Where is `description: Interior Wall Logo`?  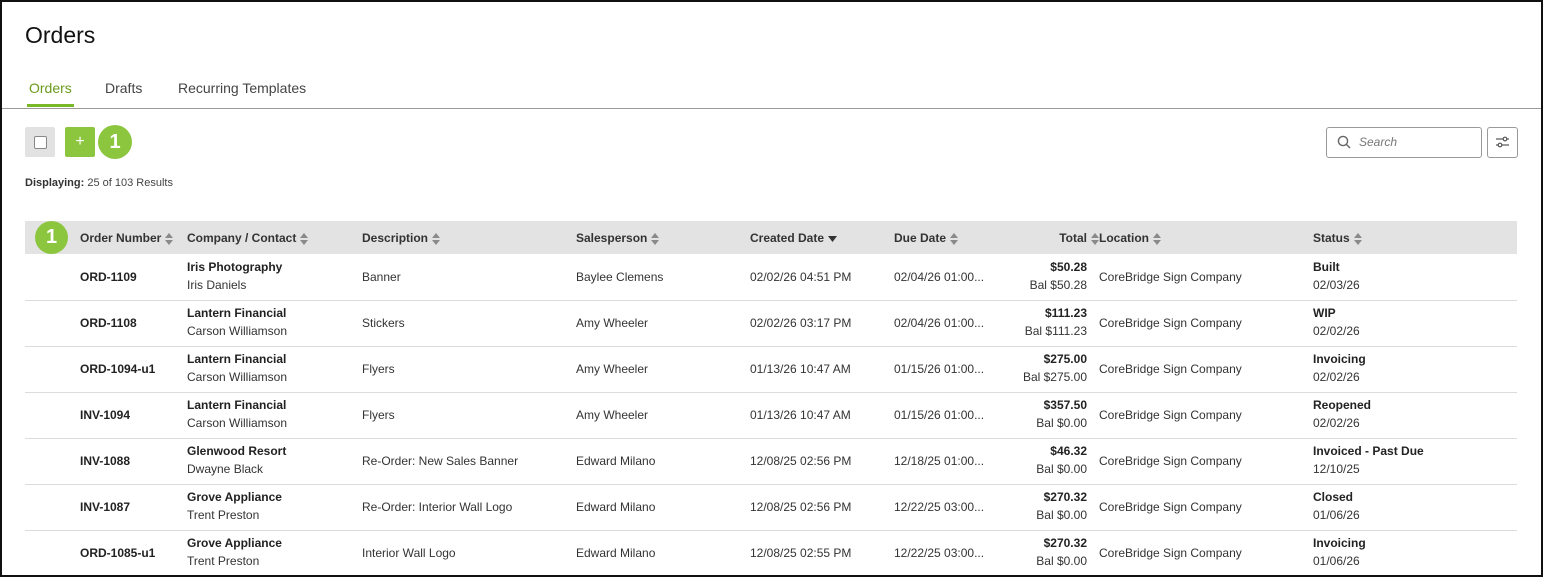 description: Interior Wall Logo is located at coordinates (409, 553).